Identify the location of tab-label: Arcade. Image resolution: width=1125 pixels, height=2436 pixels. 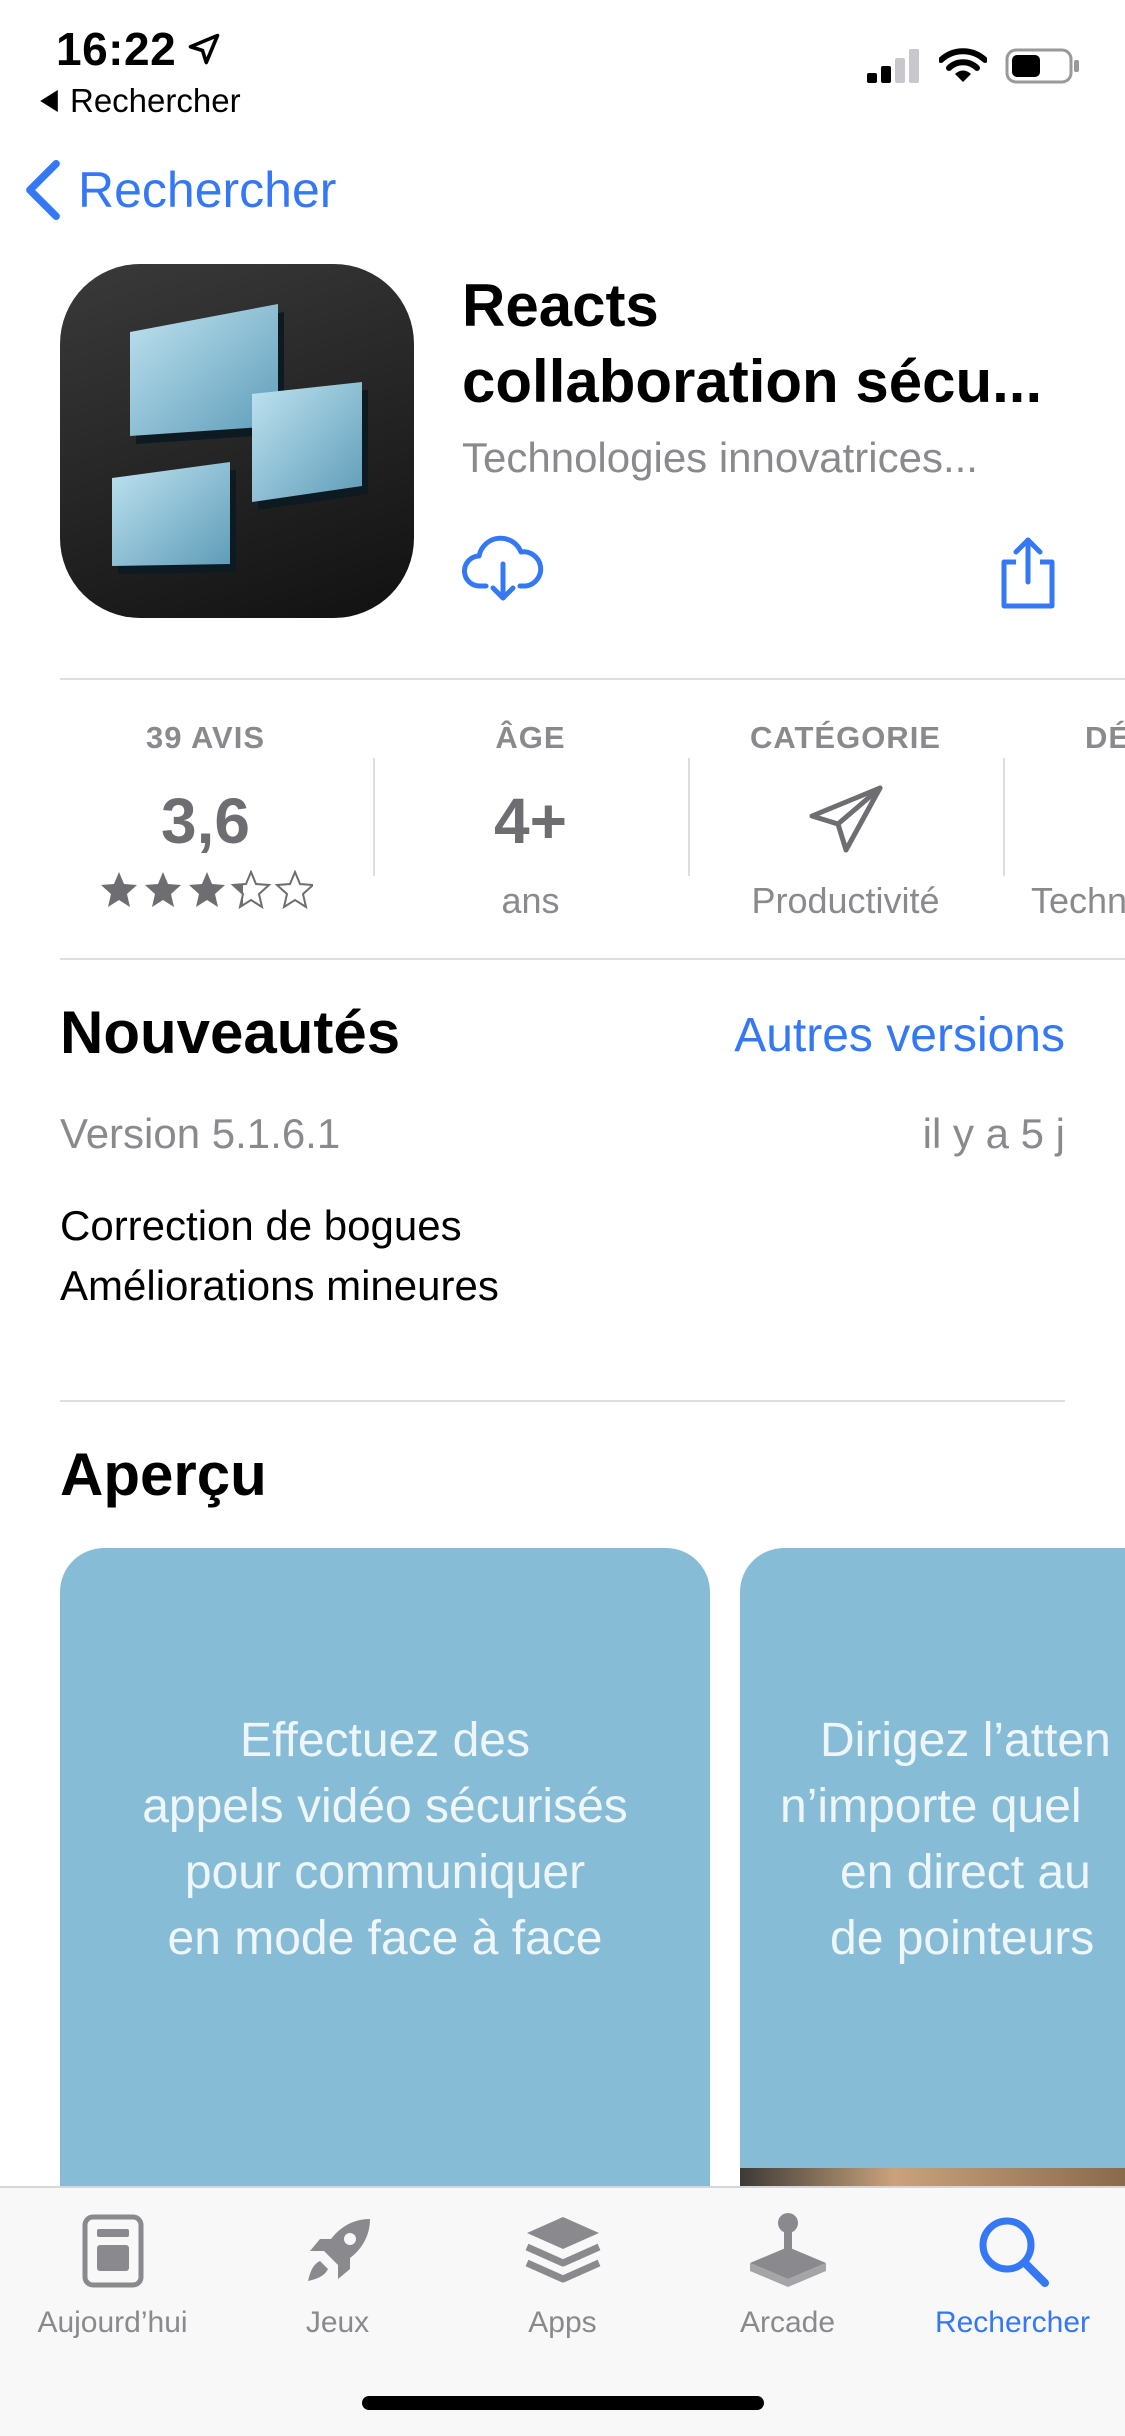
(787, 2322).